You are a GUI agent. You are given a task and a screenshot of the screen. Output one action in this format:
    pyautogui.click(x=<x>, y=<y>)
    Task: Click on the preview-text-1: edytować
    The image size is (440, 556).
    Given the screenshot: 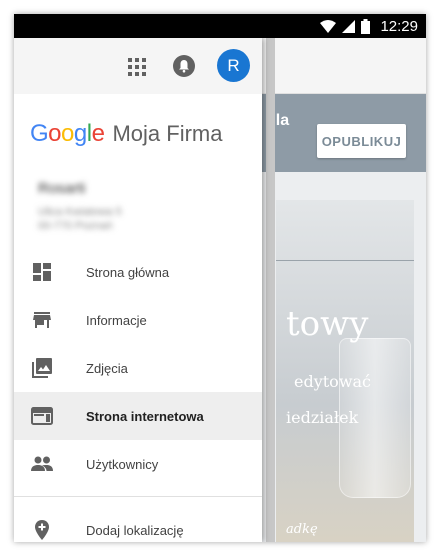 What is the action you would take?
    pyautogui.click(x=333, y=381)
    